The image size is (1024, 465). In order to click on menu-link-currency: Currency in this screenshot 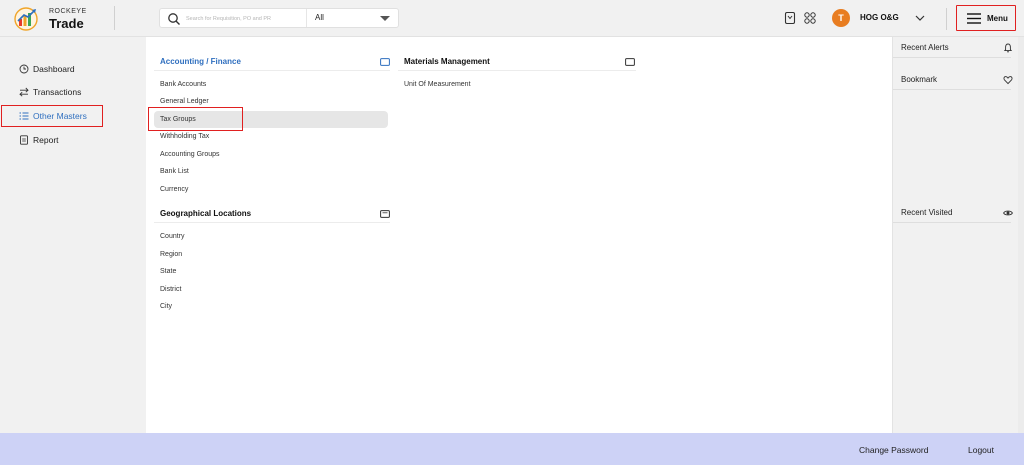, I will do `click(271, 189)`.